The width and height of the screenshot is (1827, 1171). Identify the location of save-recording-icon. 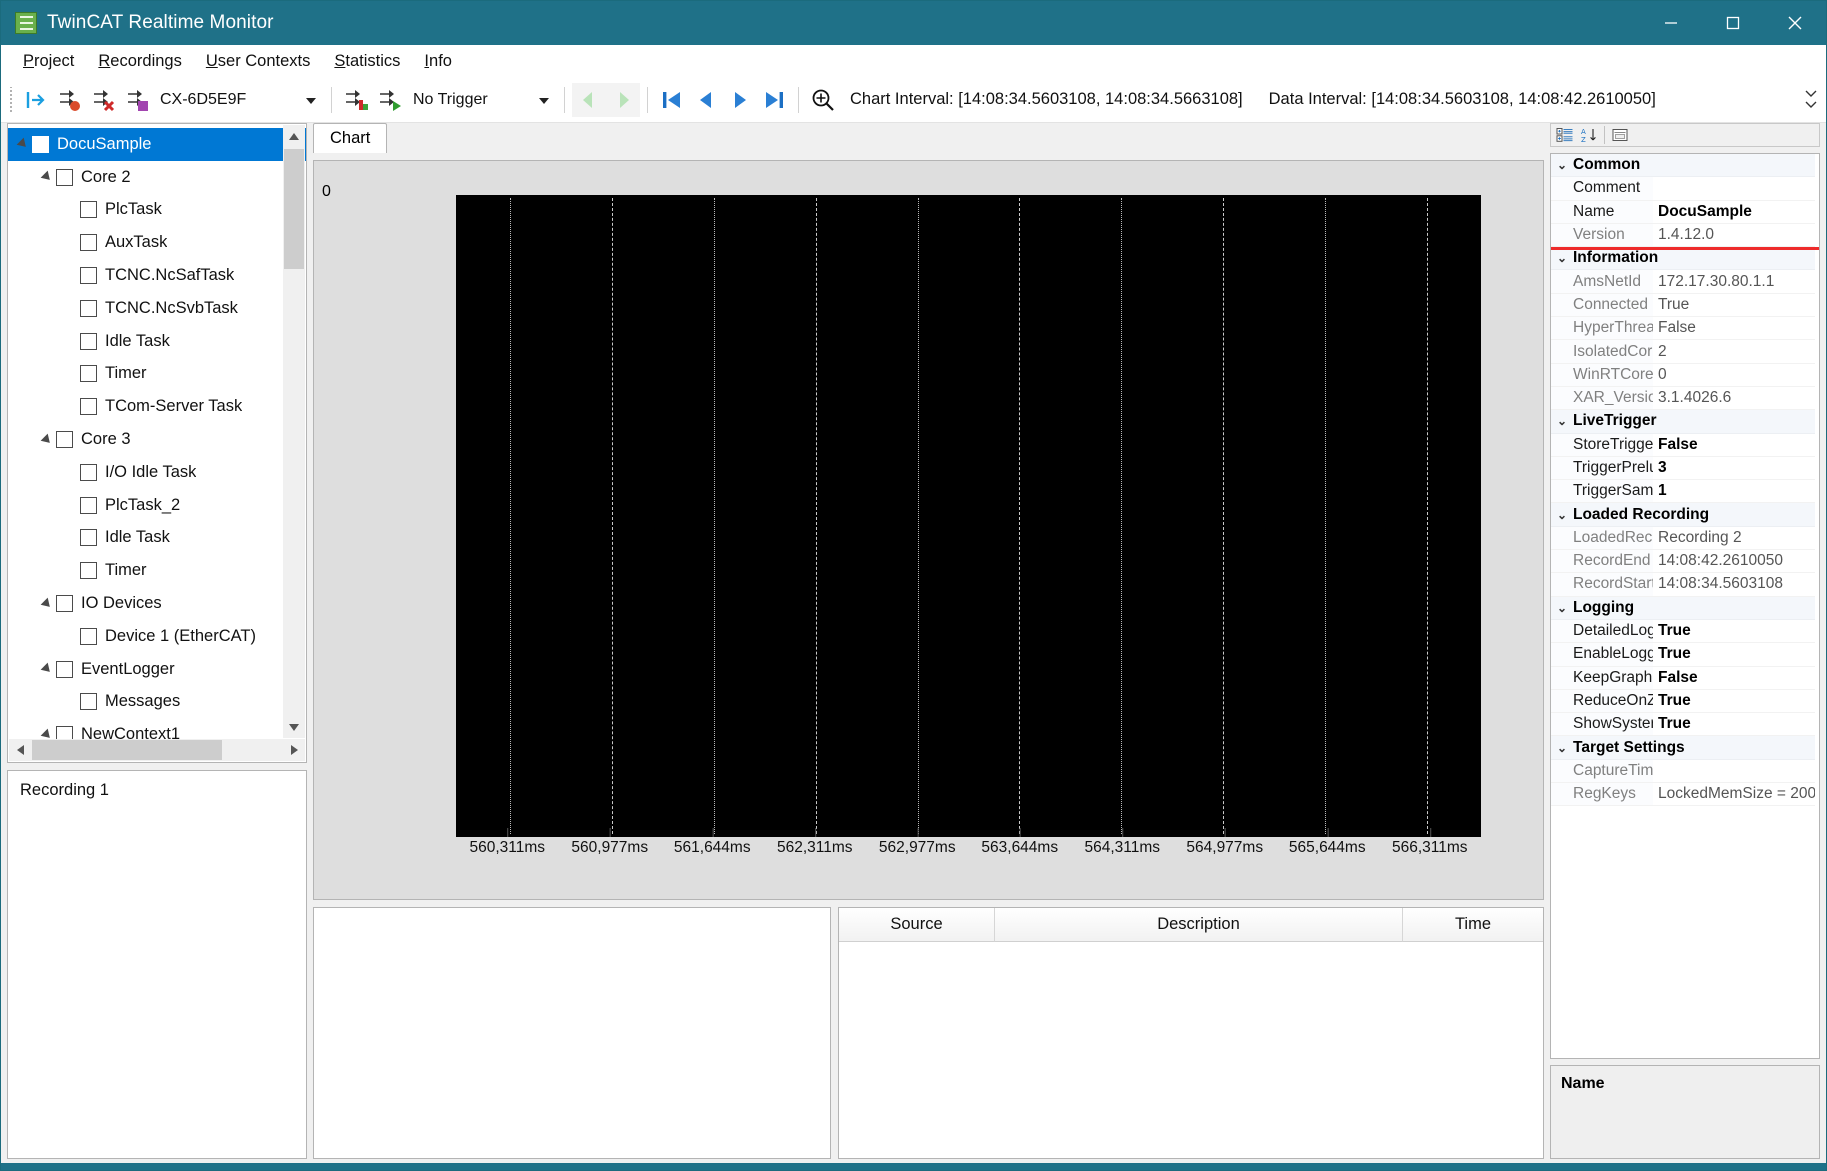
(137, 100).